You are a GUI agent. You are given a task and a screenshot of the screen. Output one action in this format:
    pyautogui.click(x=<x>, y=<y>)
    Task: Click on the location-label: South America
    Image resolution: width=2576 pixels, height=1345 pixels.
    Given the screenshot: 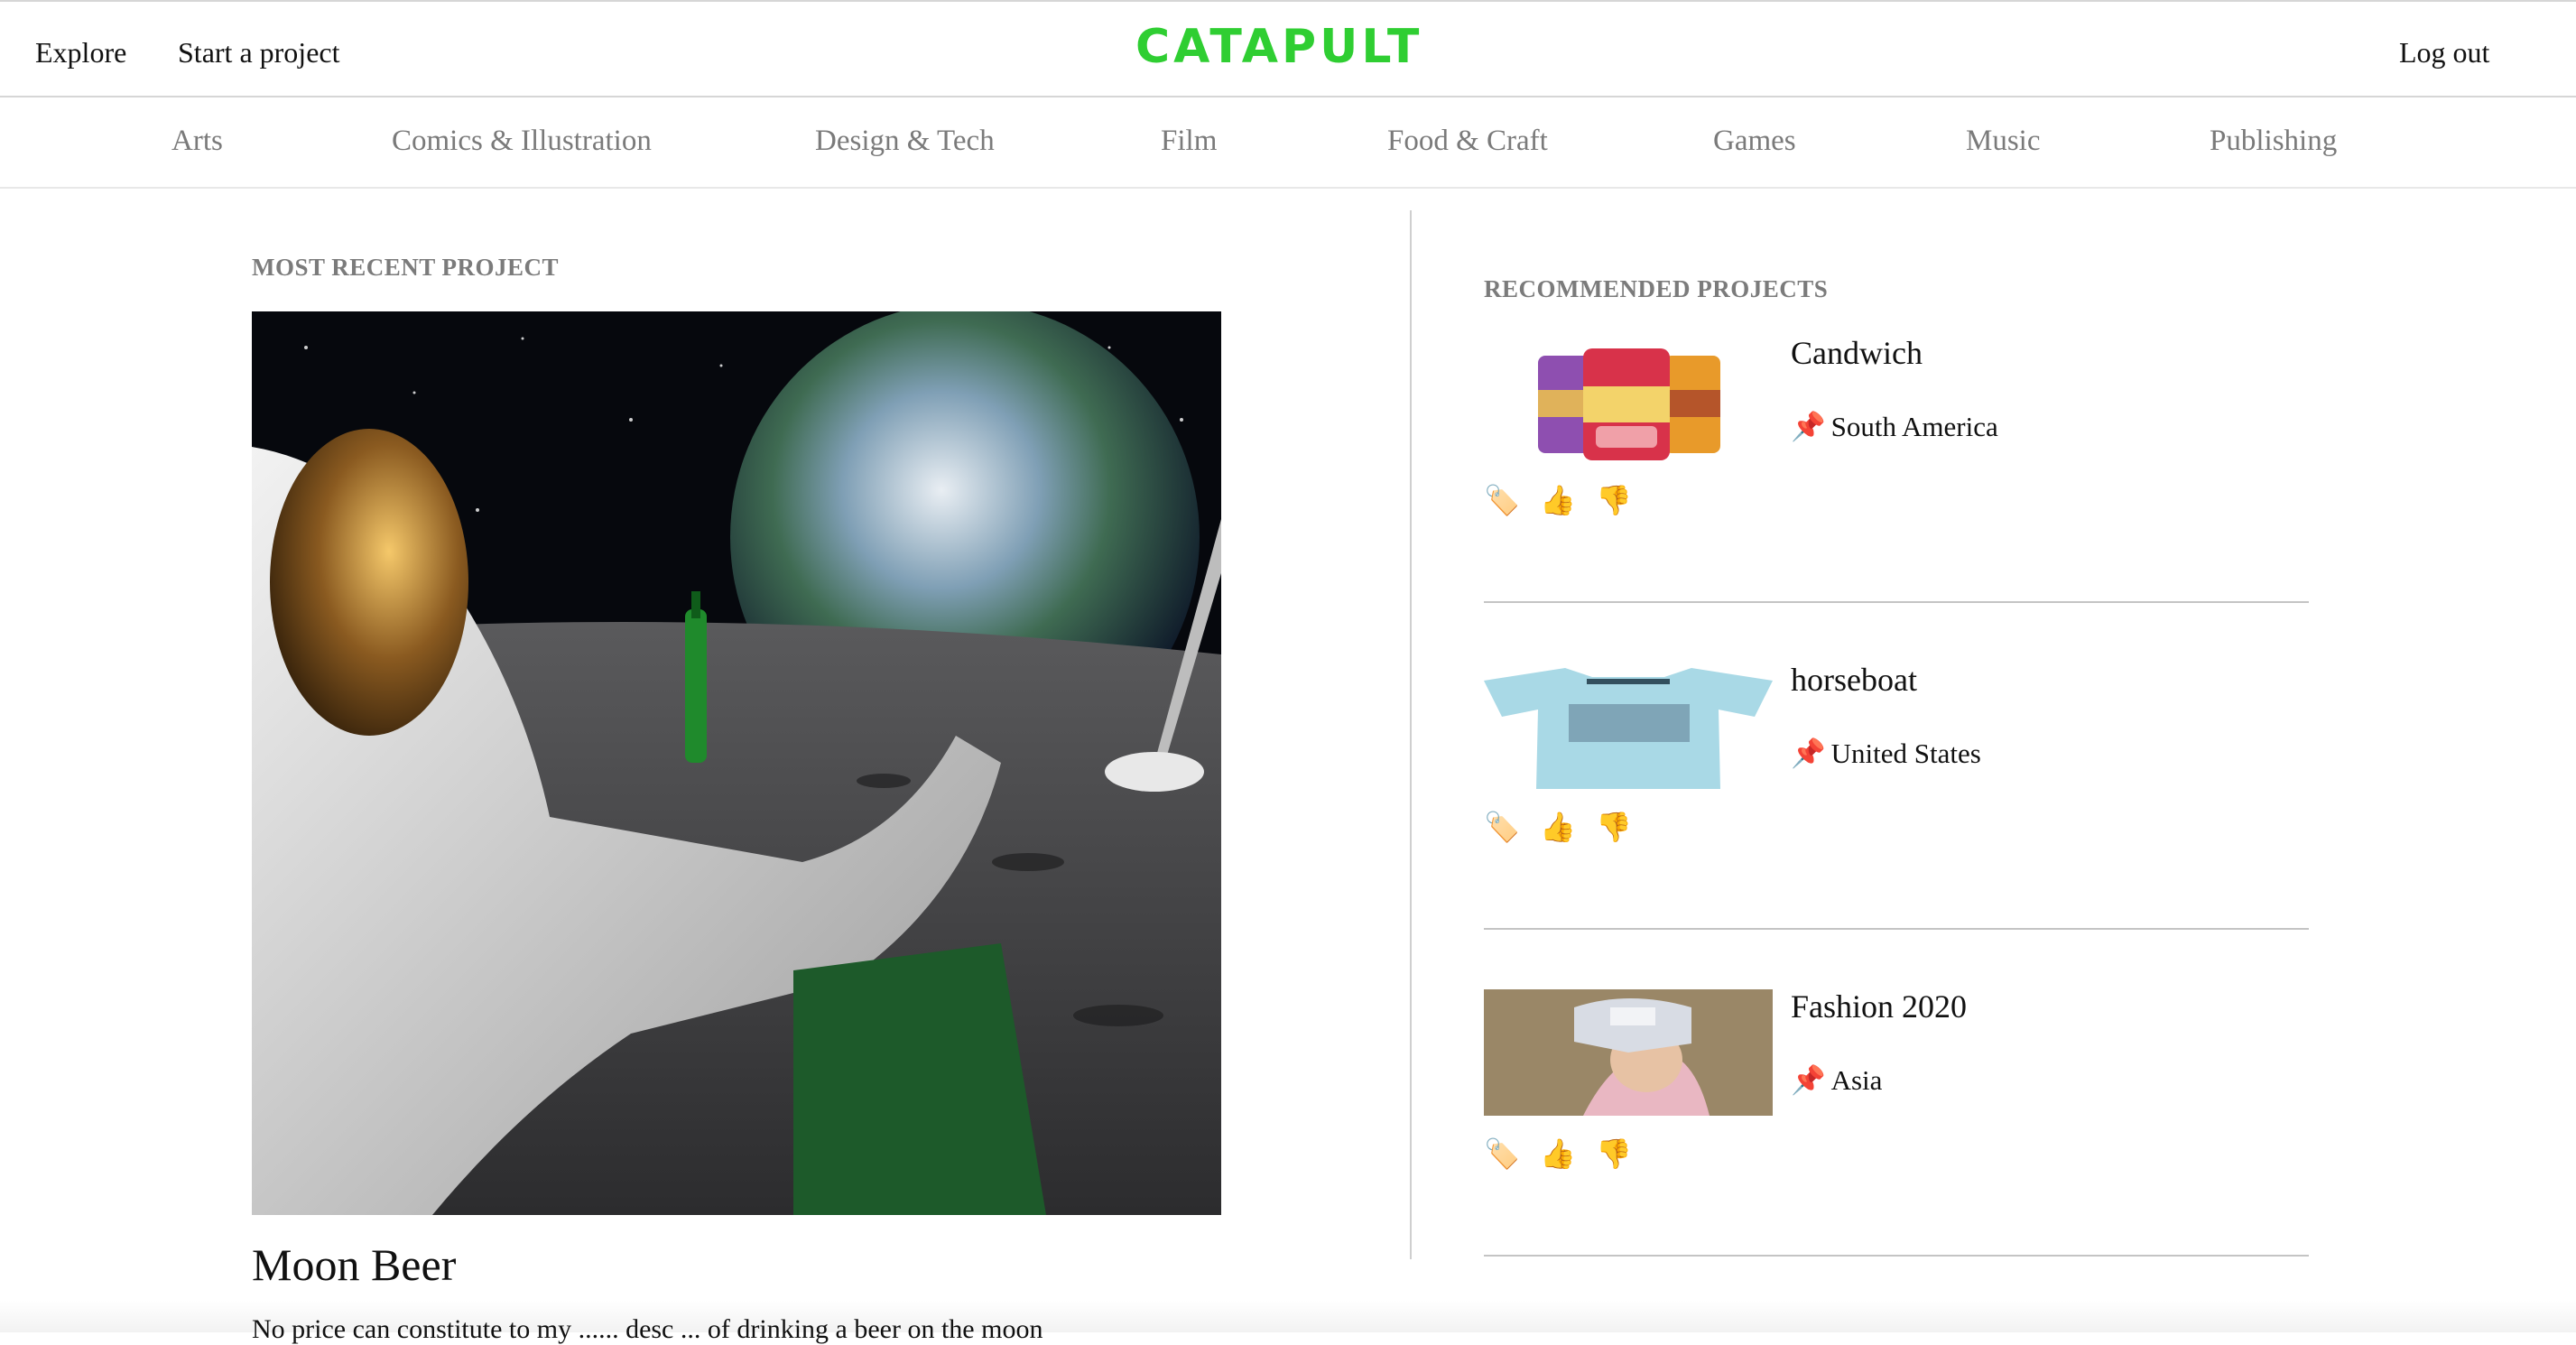 What is the action you would take?
    pyautogui.click(x=1914, y=426)
    